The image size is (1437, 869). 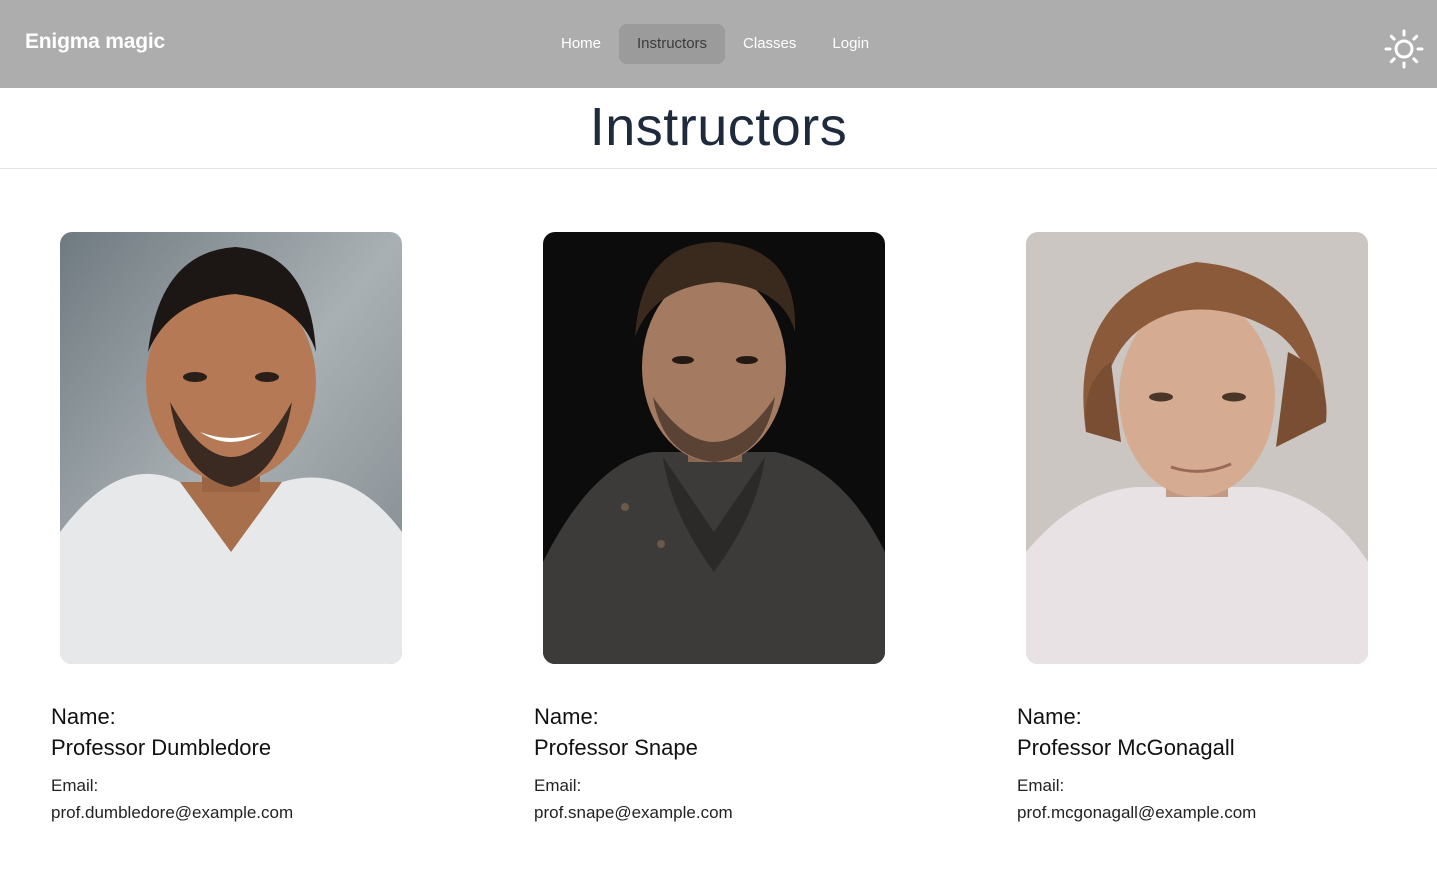 What do you see at coordinates (1404, 49) in the screenshot?
I see `sun-icon` at bounding box center [1404, 49].